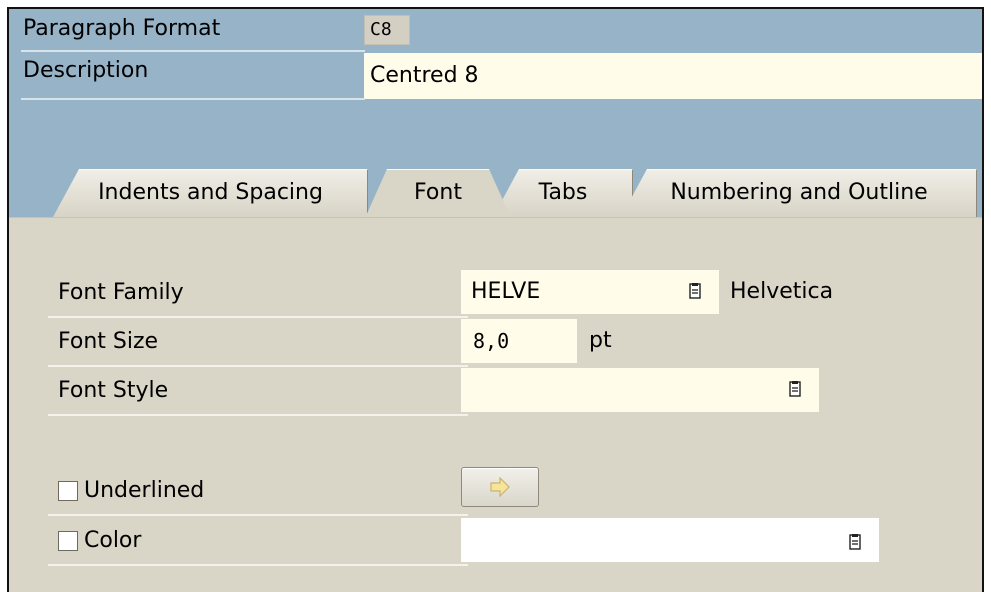  I want to click on tab-tabs: Tabs, so click(563, 193).